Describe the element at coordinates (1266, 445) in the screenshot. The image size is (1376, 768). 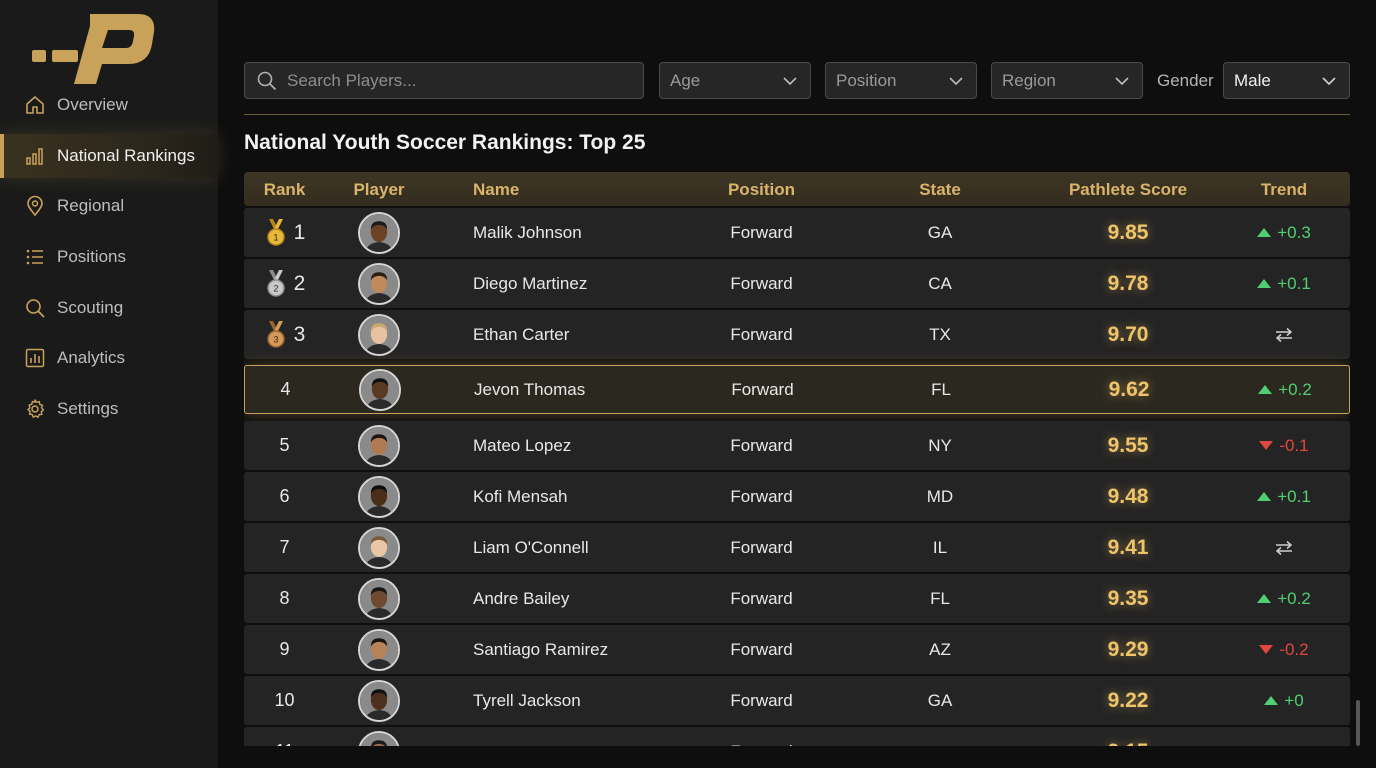
I see `trend-down-icon` at that location.